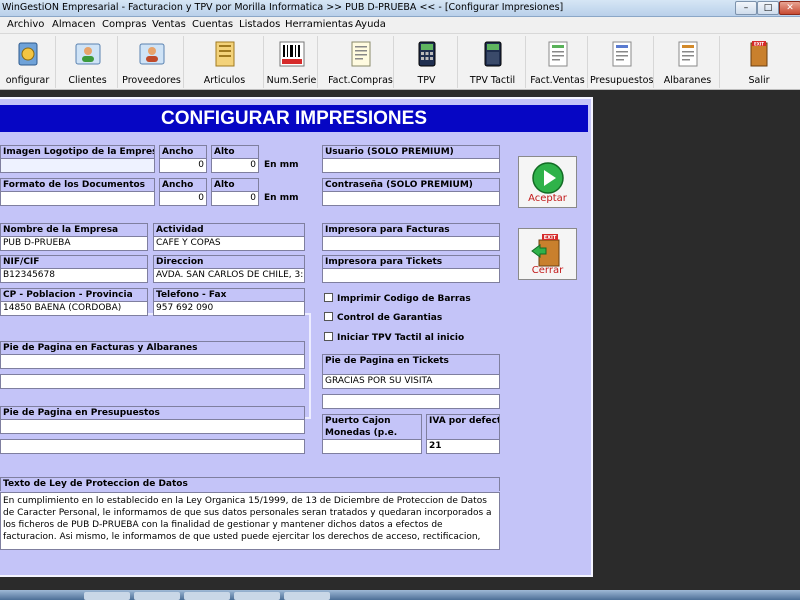  I want to click on logo-ancho-label: Ancho, so click(183, 152).